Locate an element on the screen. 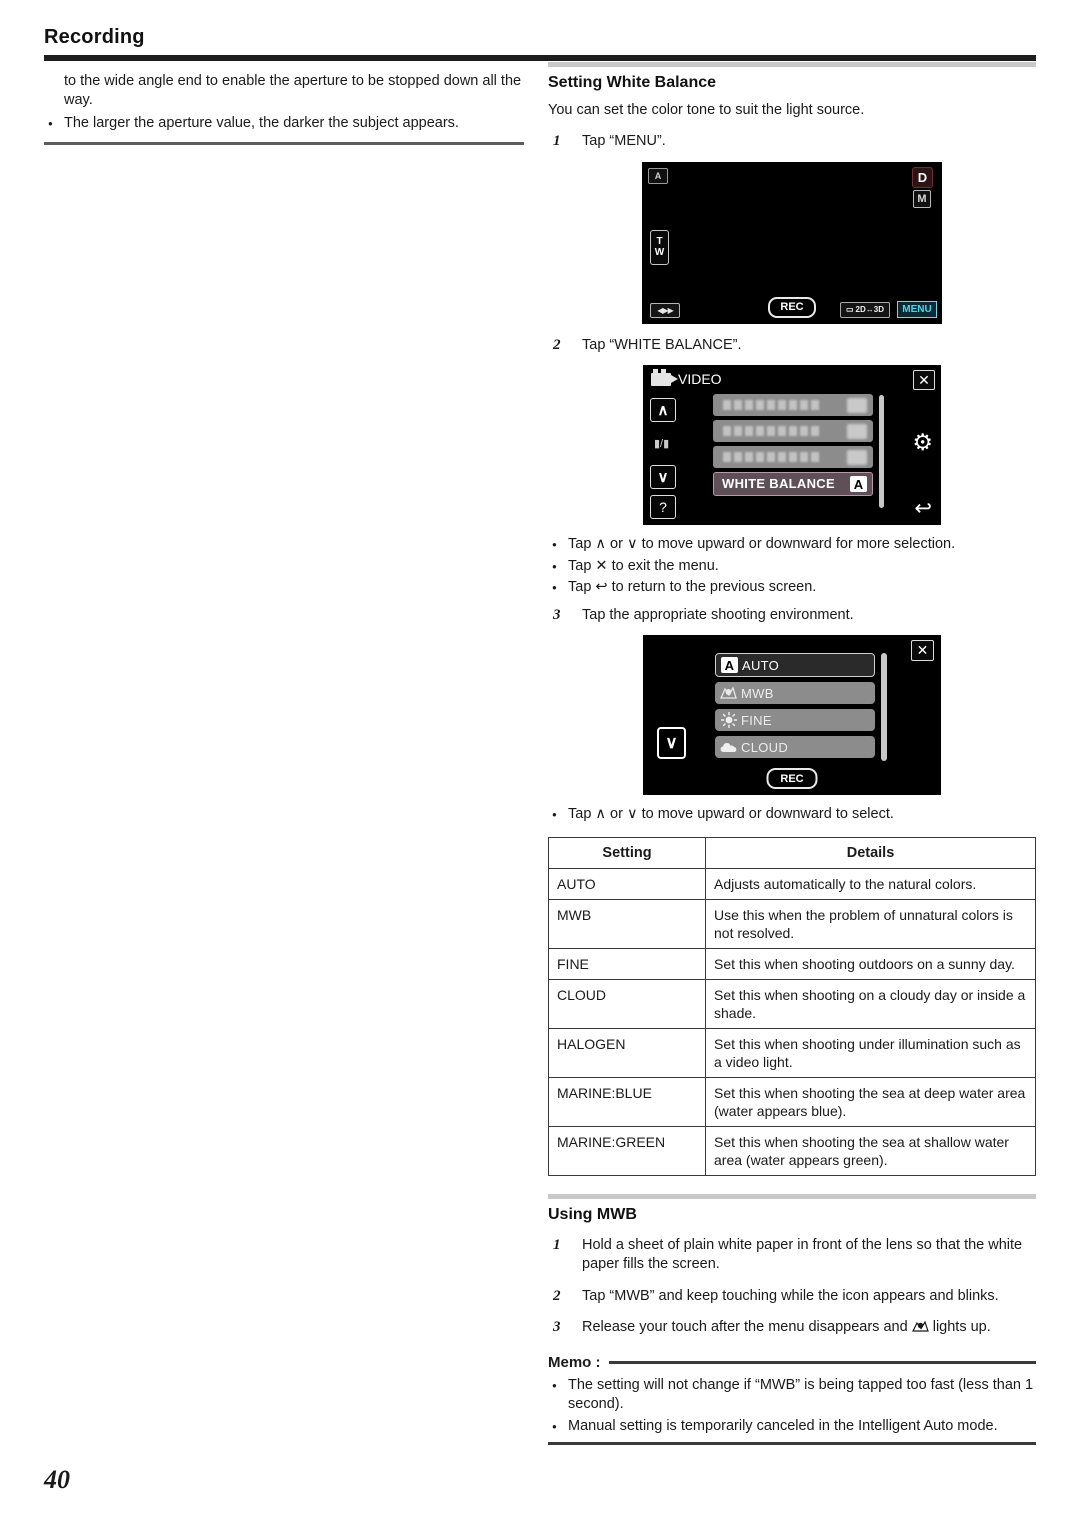 This screenshot has width=1080, height=1527. wb-option-label: CLOUD is located at coordinates (765, 747).